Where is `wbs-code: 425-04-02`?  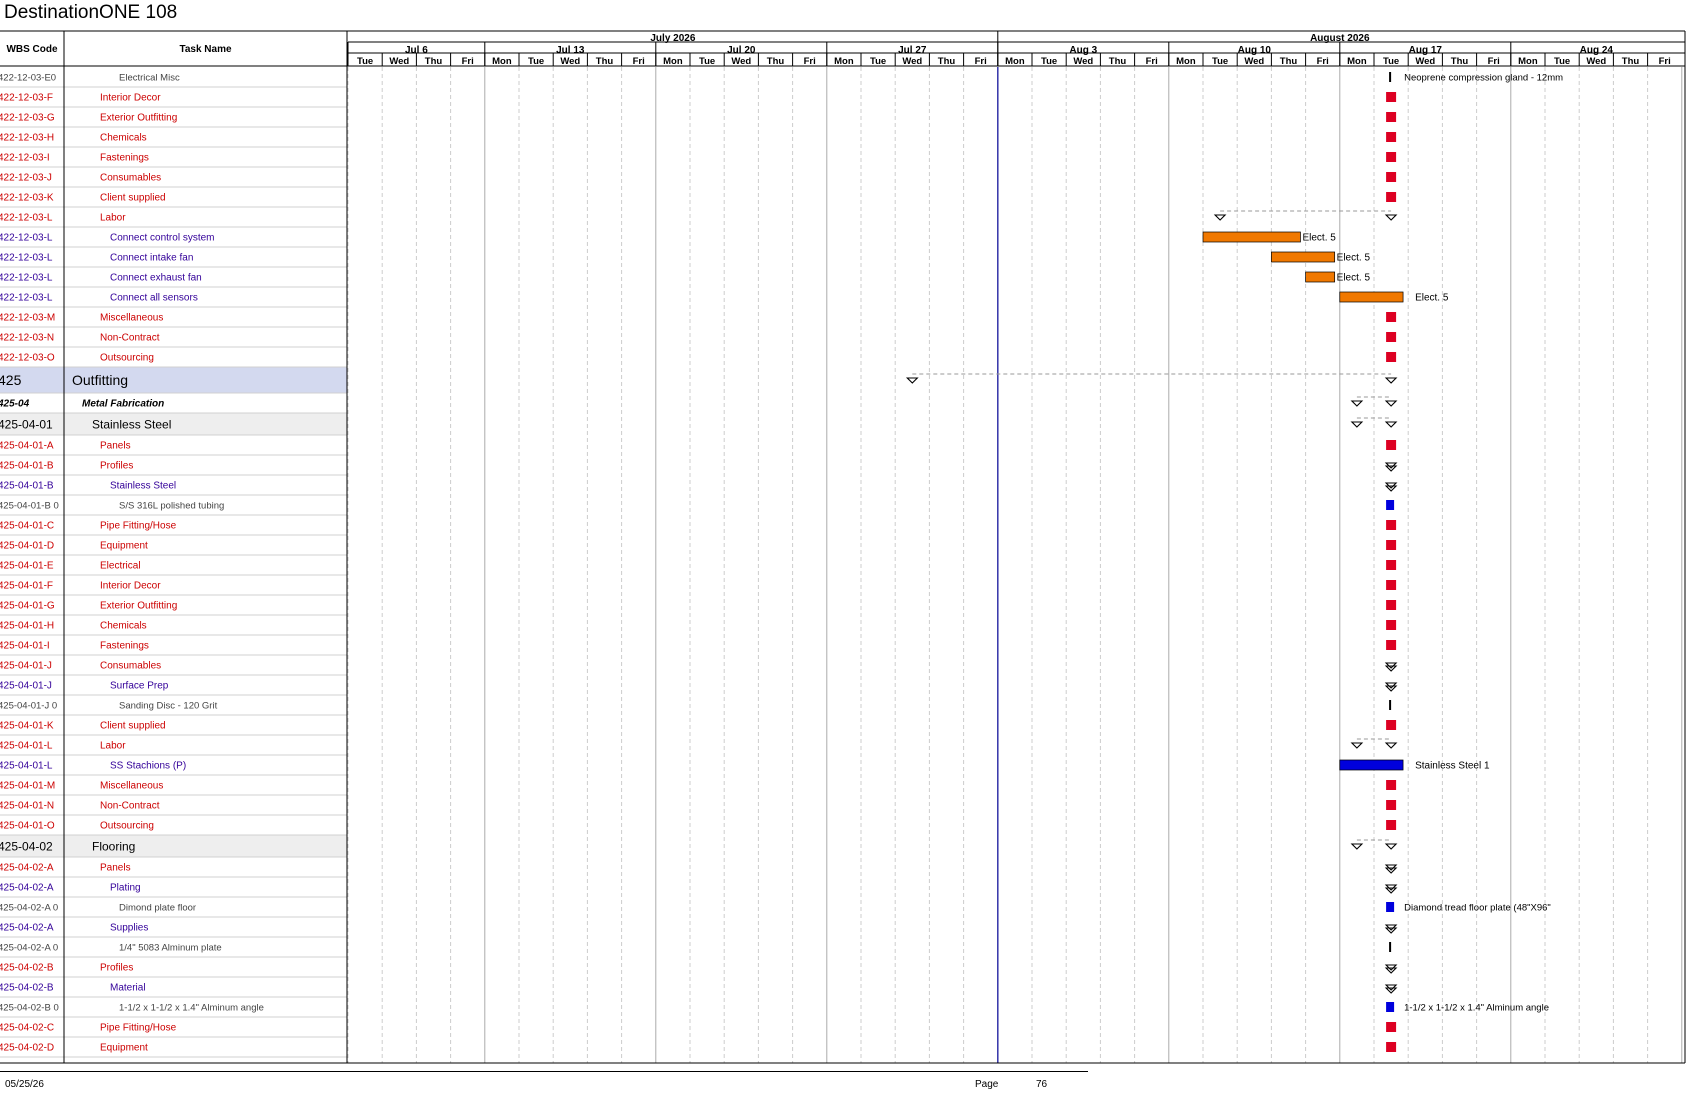
wbs-code: 425-04-02 is located at coordinates (26, 846).